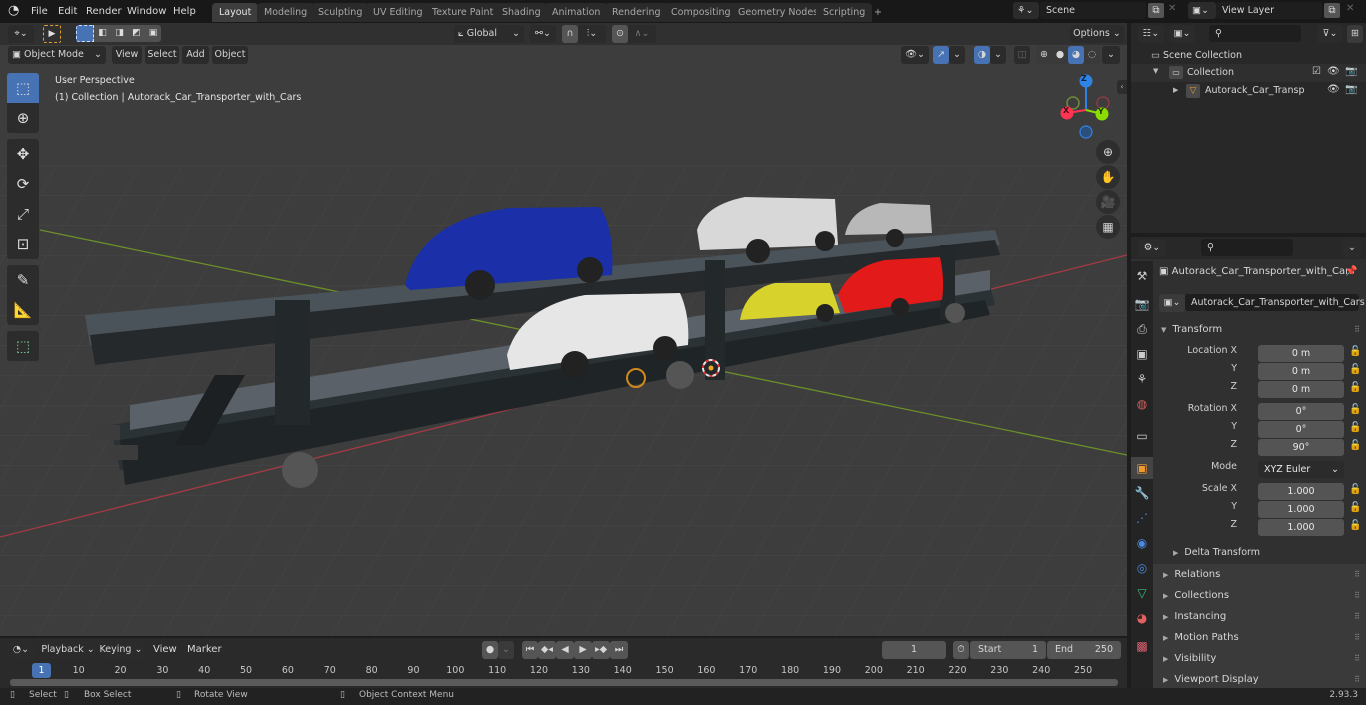 Image resolution: width=1366 pixels, height=705 pixels. Describe the element at coordinates (1301, 389) in the screenshot. I see `location-z-field: 0 m` at that location.